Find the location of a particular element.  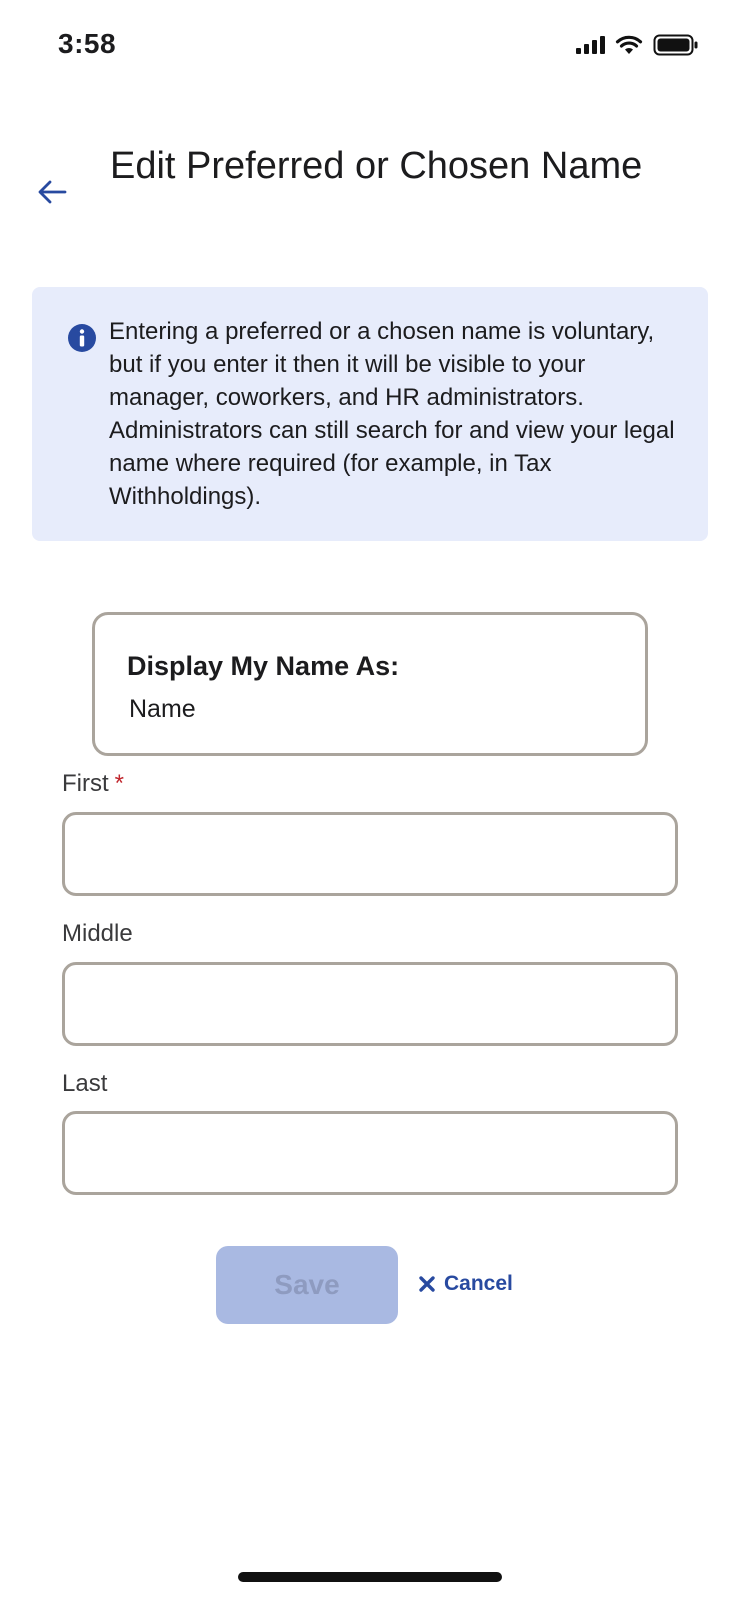

arrow-left-icon is located at coordinates (52, 192).